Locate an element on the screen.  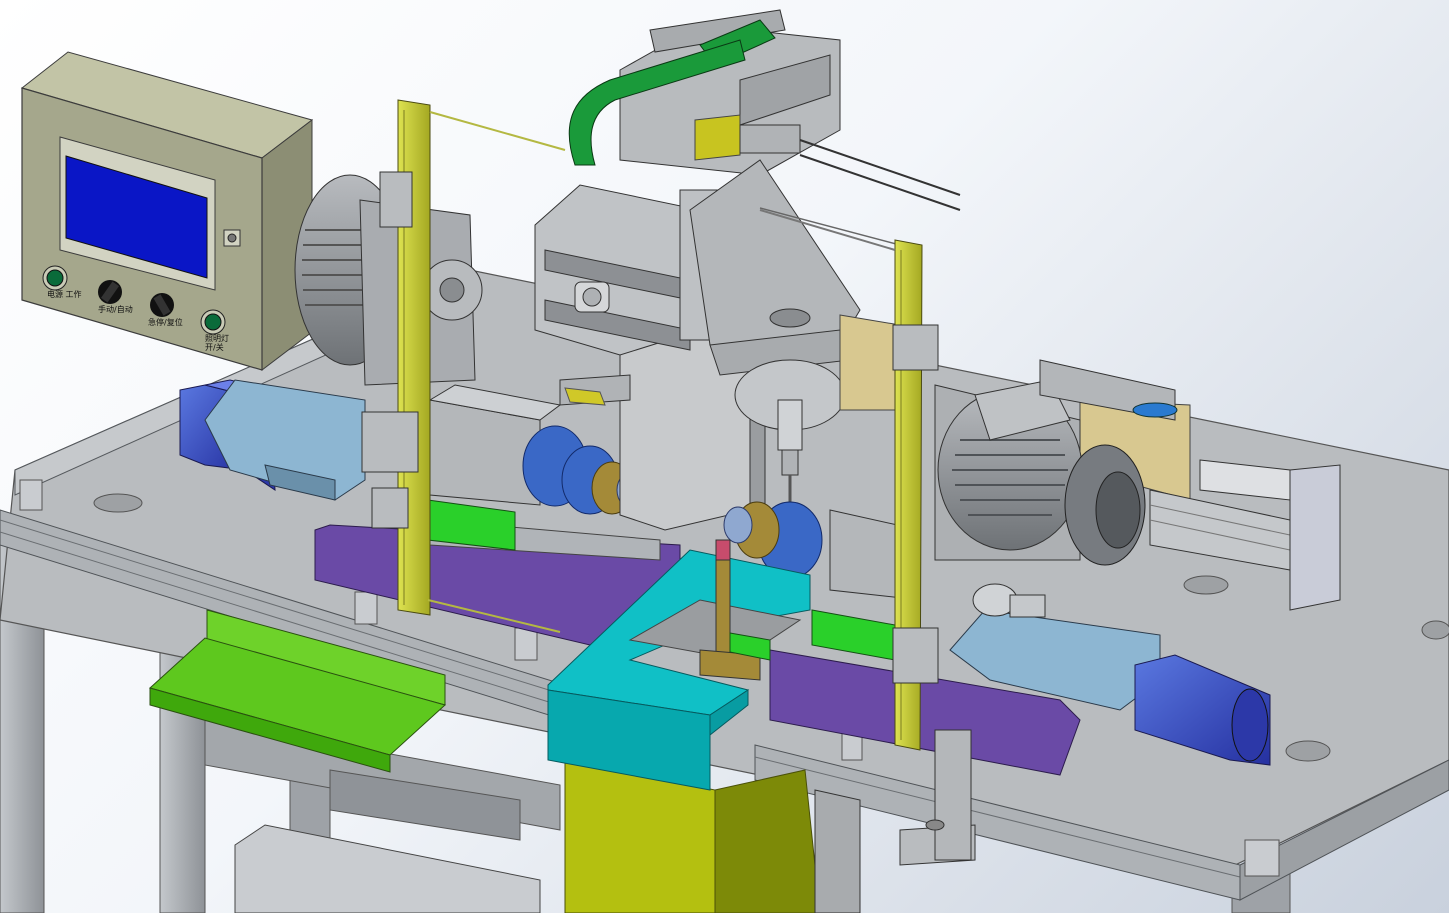
btn1-label: 电源 工作 is located at coordinates (64, 294).